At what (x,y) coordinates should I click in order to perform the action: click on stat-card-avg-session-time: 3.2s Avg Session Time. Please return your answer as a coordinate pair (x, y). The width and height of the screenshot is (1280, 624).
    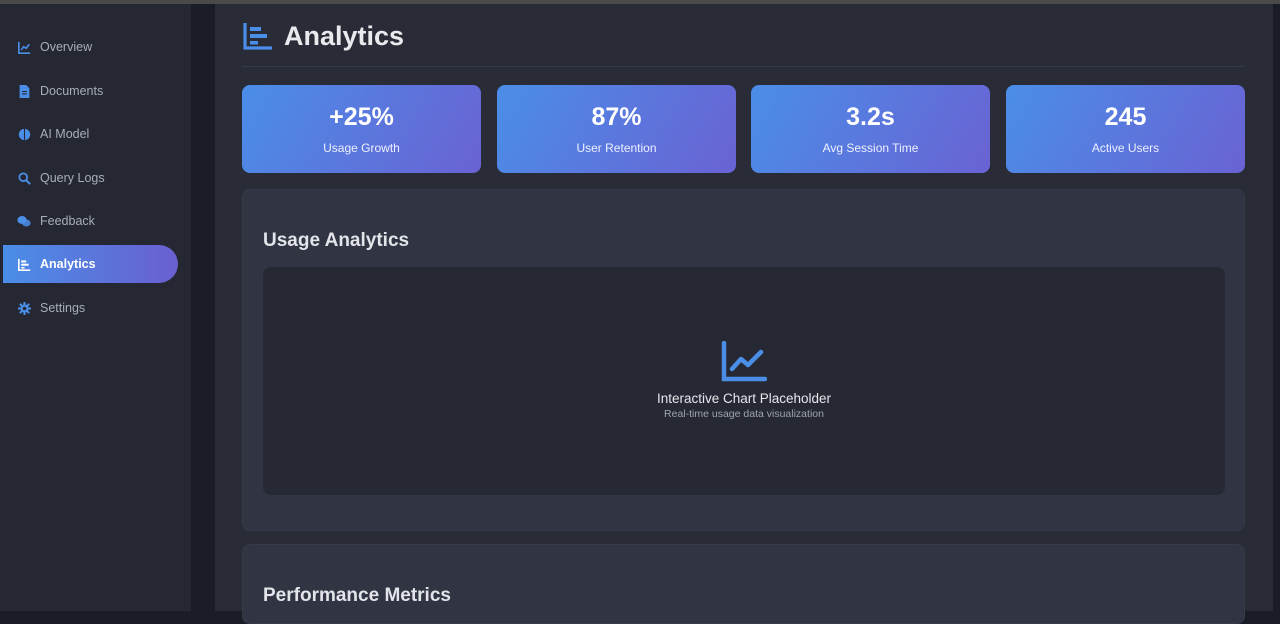
    Looking at the image, I should click on (870, 129).